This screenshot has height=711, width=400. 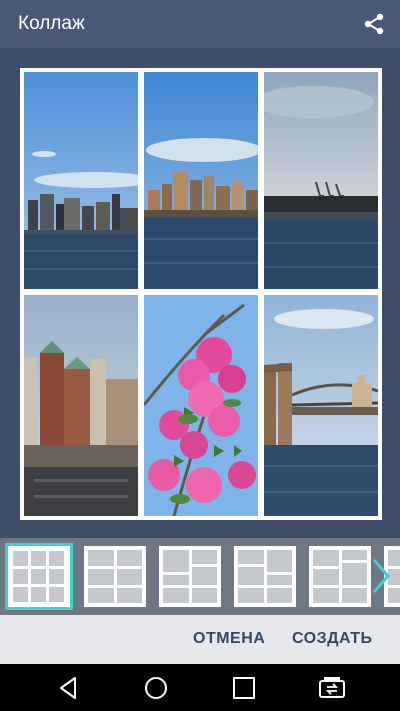 I want to click on recents-icon, so click(x=244, y=688).